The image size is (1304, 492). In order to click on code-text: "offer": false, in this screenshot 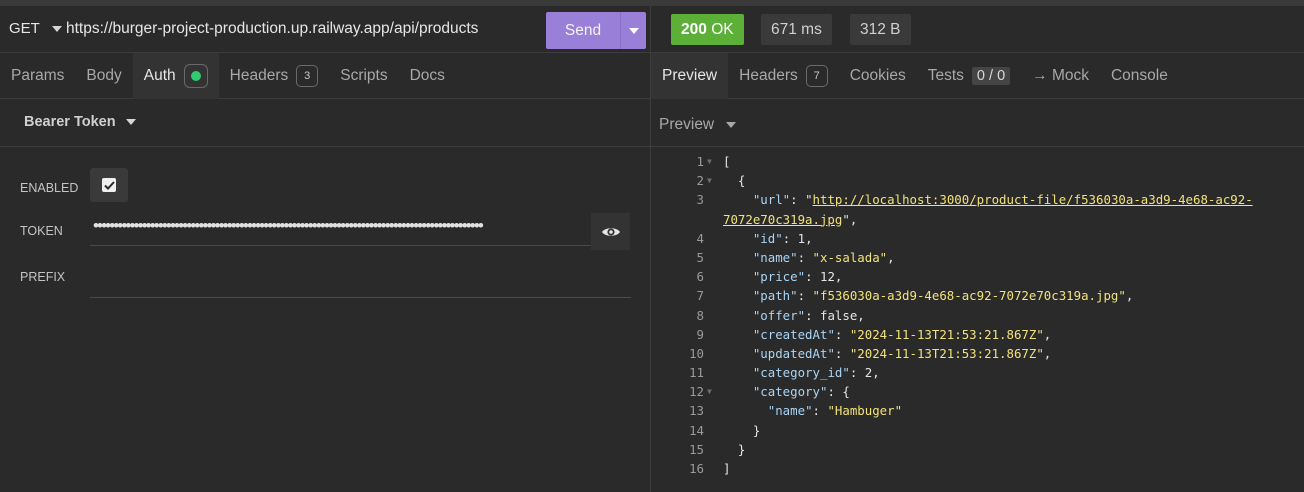, I will do `click(794, 315)`.